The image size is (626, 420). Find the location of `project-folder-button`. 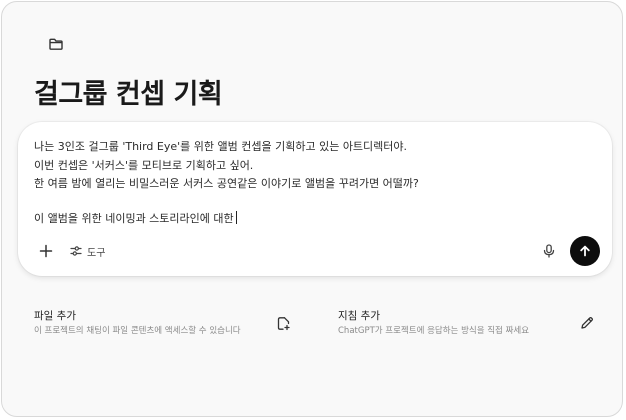

project-folder-button is located at coordinates (56, 44).